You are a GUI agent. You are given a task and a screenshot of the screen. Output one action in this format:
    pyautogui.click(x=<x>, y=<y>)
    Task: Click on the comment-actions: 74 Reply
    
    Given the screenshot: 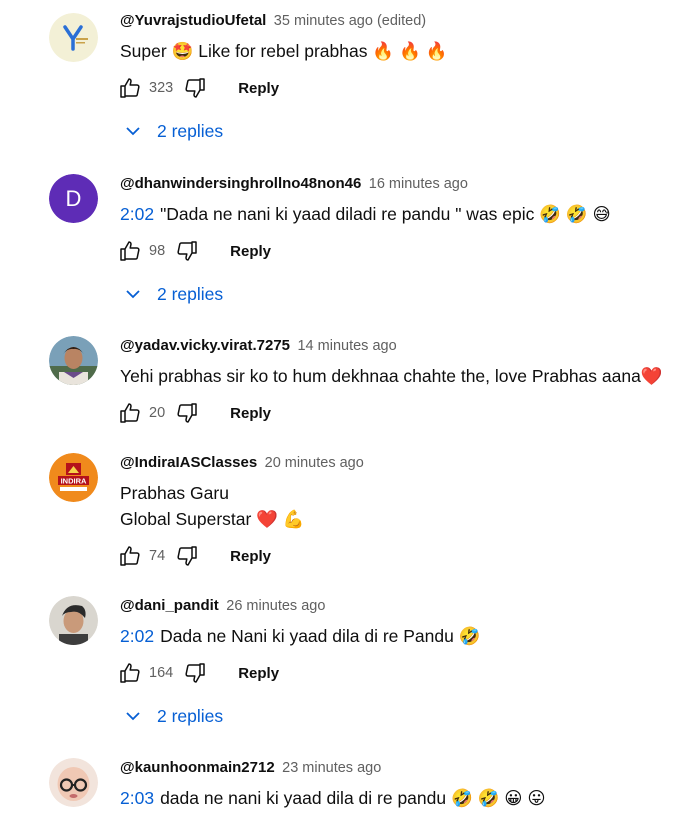 What is the action you would take?
    pyautogui.click(x=194, y=556)
    